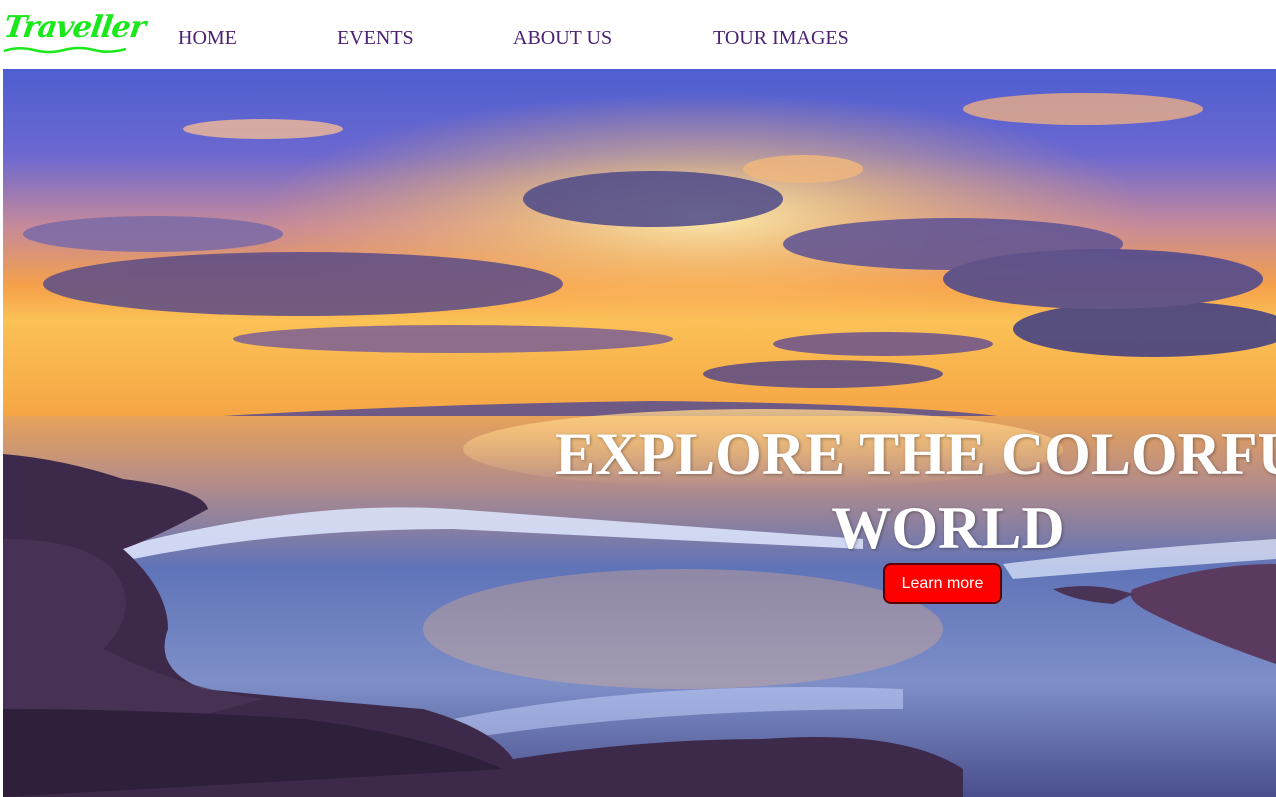  Describe the element at coordinates (562, 38) in the screenshot. I see `nav-about-us-link: ABOUT US` at that location.